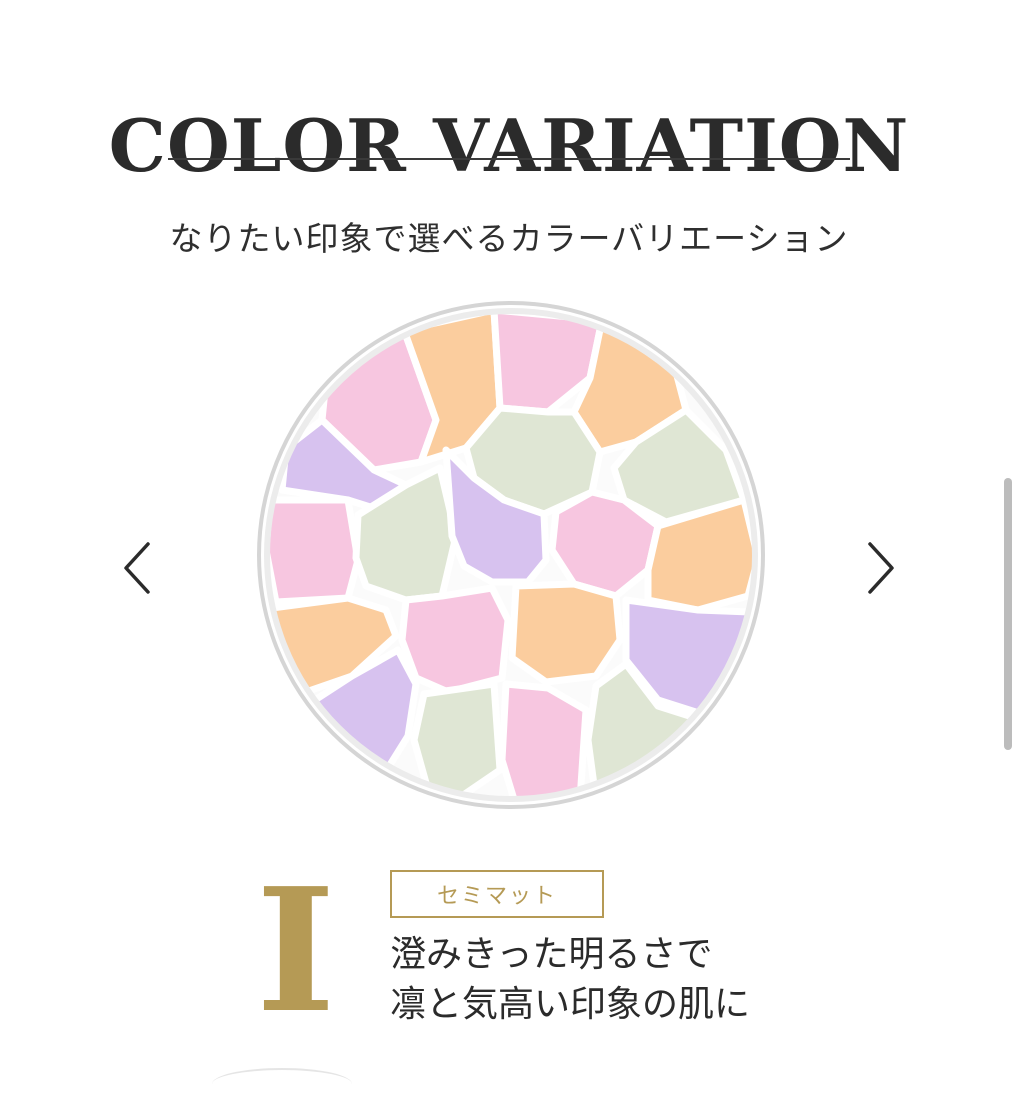 The width and height of the screenshot is (1018, 1100). What do you see at coordinates (509, 146) in the screenshot?
I see `section-title: COLOR VARIATION` at bounding box center [509, 146].